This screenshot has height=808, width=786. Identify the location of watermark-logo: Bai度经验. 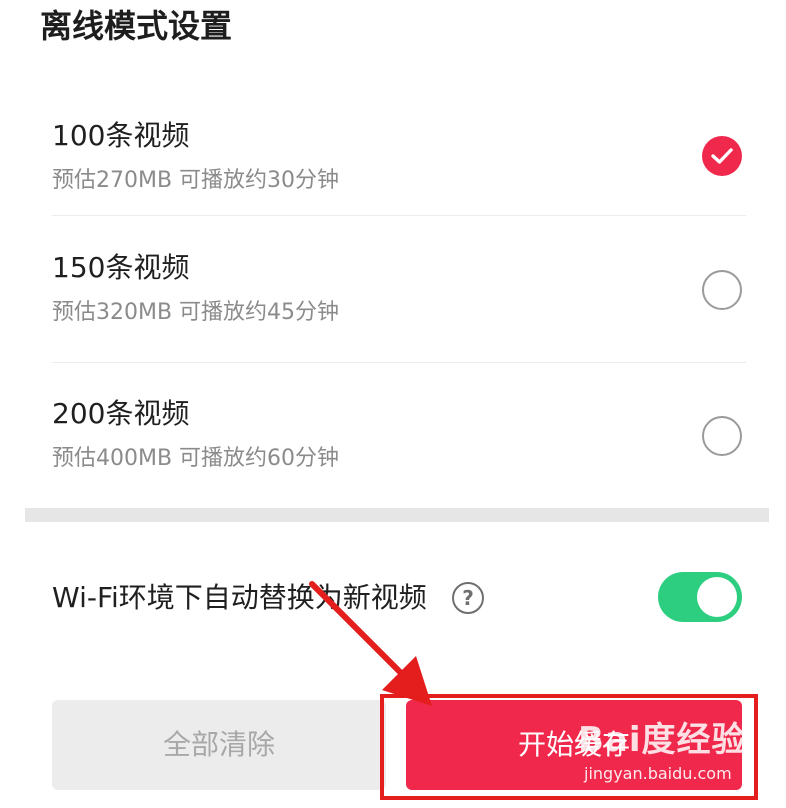
(662, 740).